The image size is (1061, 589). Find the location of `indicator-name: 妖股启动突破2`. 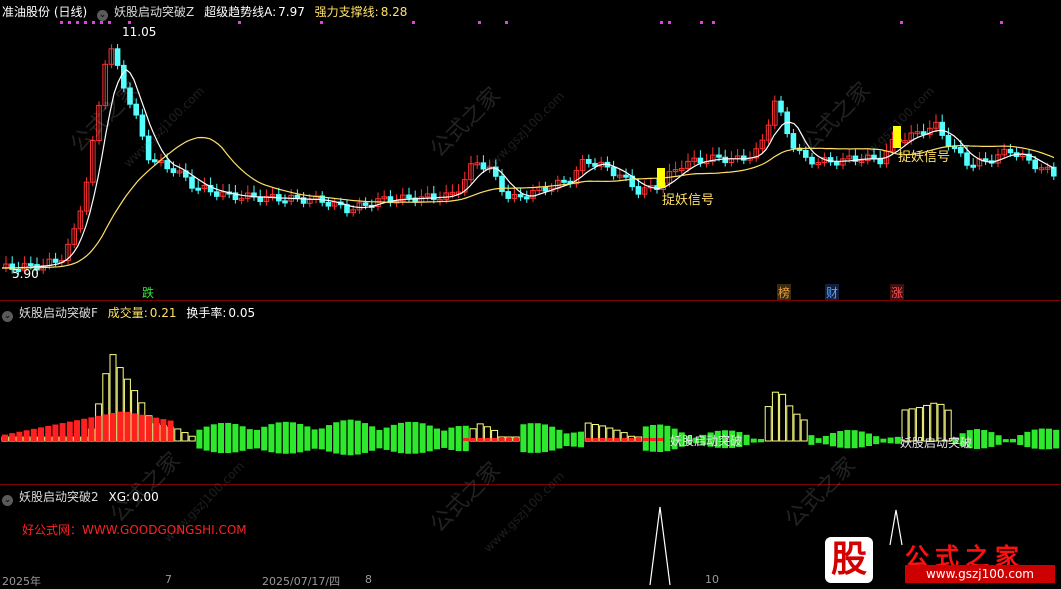

indicator-name: 妖股启动突破2 is located at coordinates (59, 497).